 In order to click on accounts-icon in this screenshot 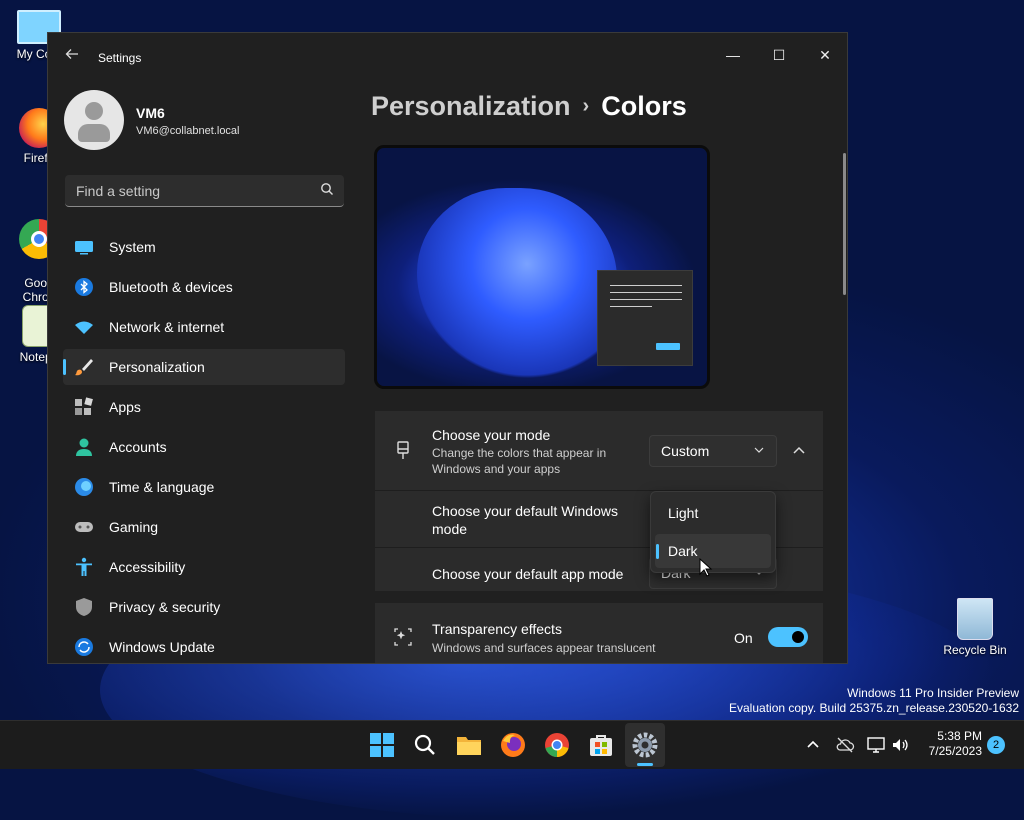, I will do `click(84, 447)`.